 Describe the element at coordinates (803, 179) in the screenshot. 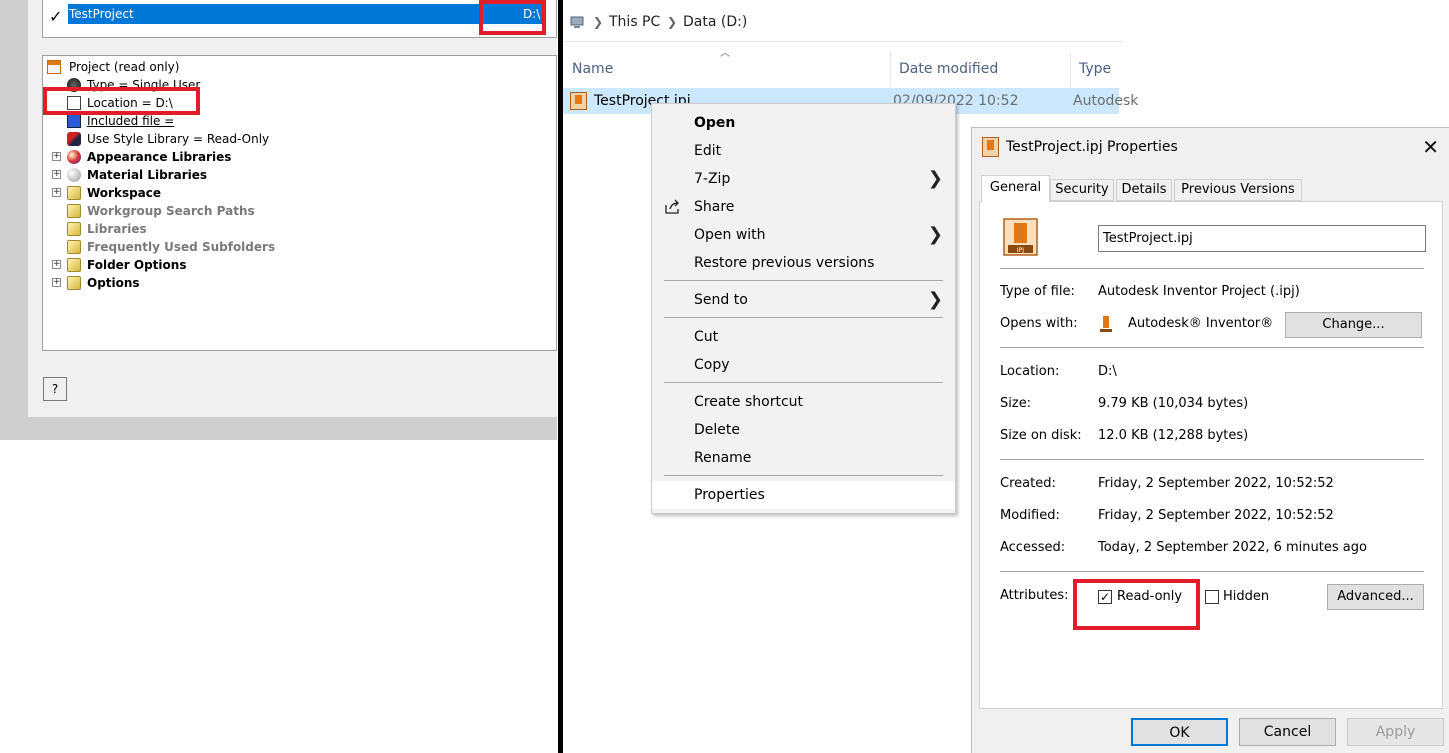

I see `menu-item-7-zip: 7-Zip ❯` at that location.